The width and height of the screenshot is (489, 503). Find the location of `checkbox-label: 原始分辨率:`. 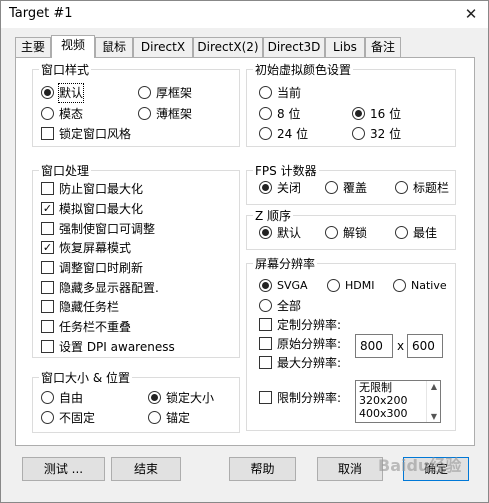

checkbox-label: 原始分辨率: is located at coordinates (309, 344).